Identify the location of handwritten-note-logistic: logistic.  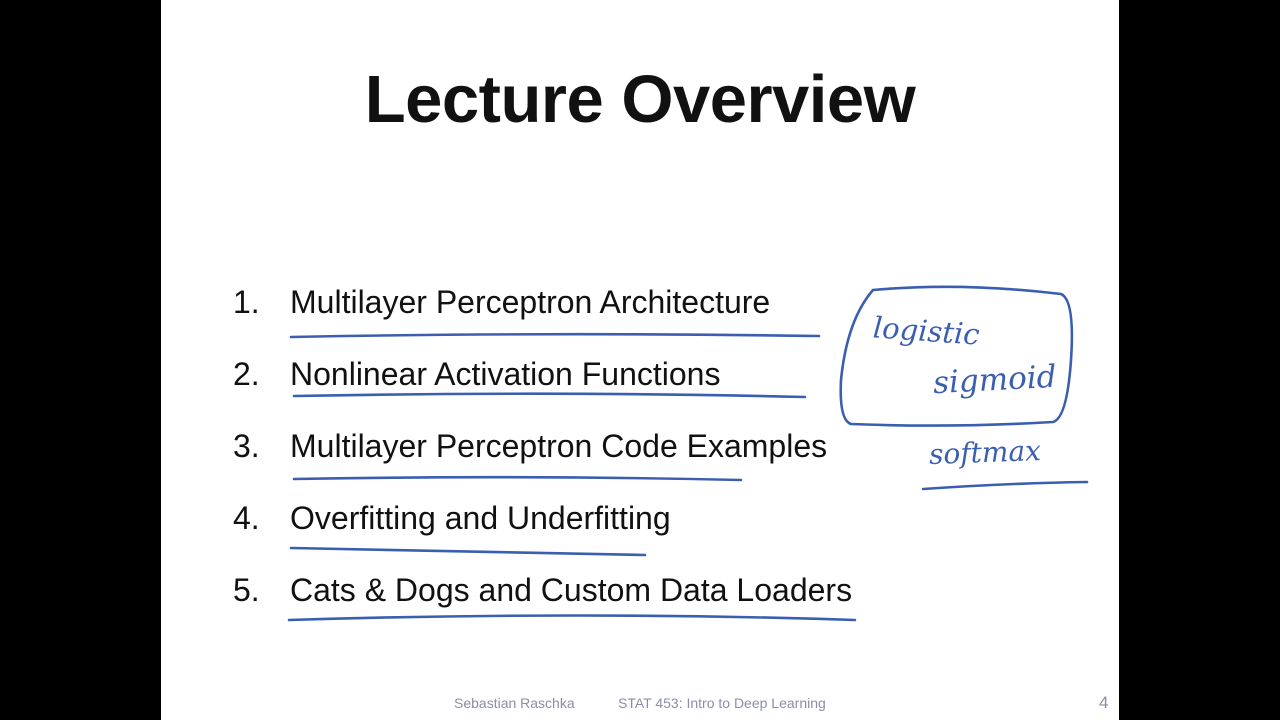
(926, 331).